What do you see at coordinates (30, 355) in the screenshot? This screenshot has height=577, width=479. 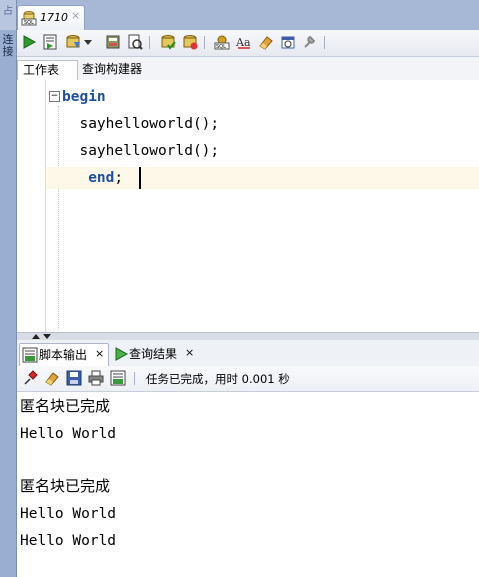 I see `script-output-icon` at bounding box center [30, 355].